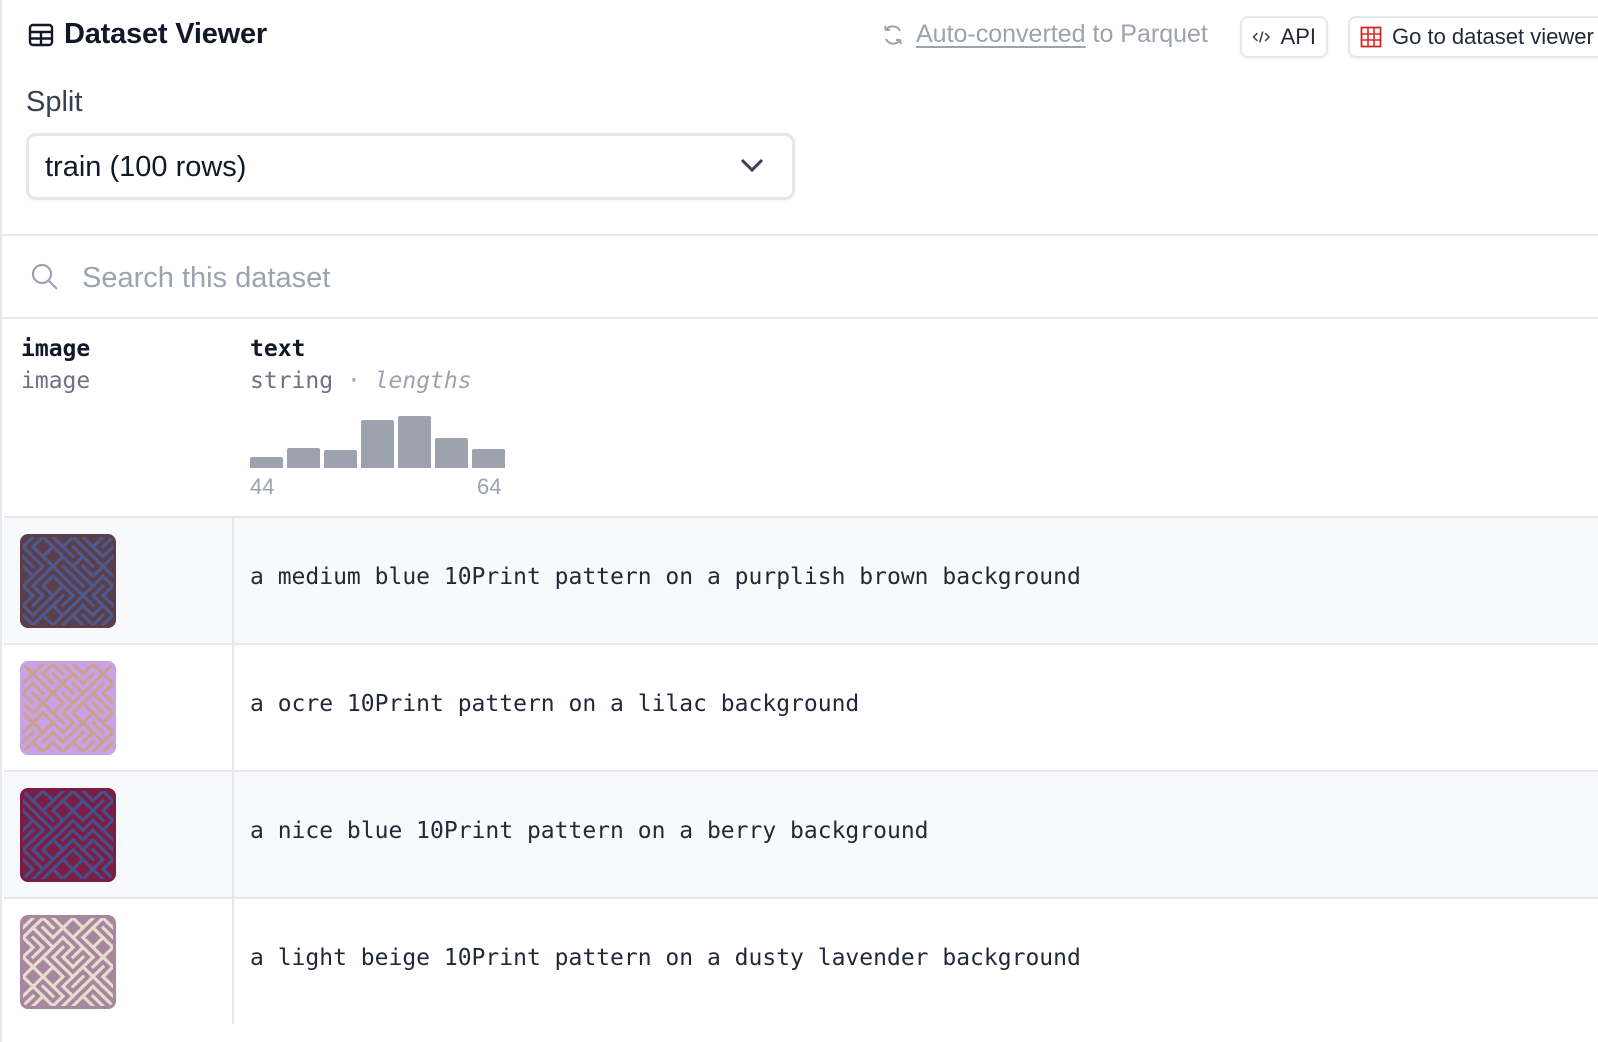  Describe the element at coordinates (1261, 37) in the screenshot. I see `code-icon` at that location.